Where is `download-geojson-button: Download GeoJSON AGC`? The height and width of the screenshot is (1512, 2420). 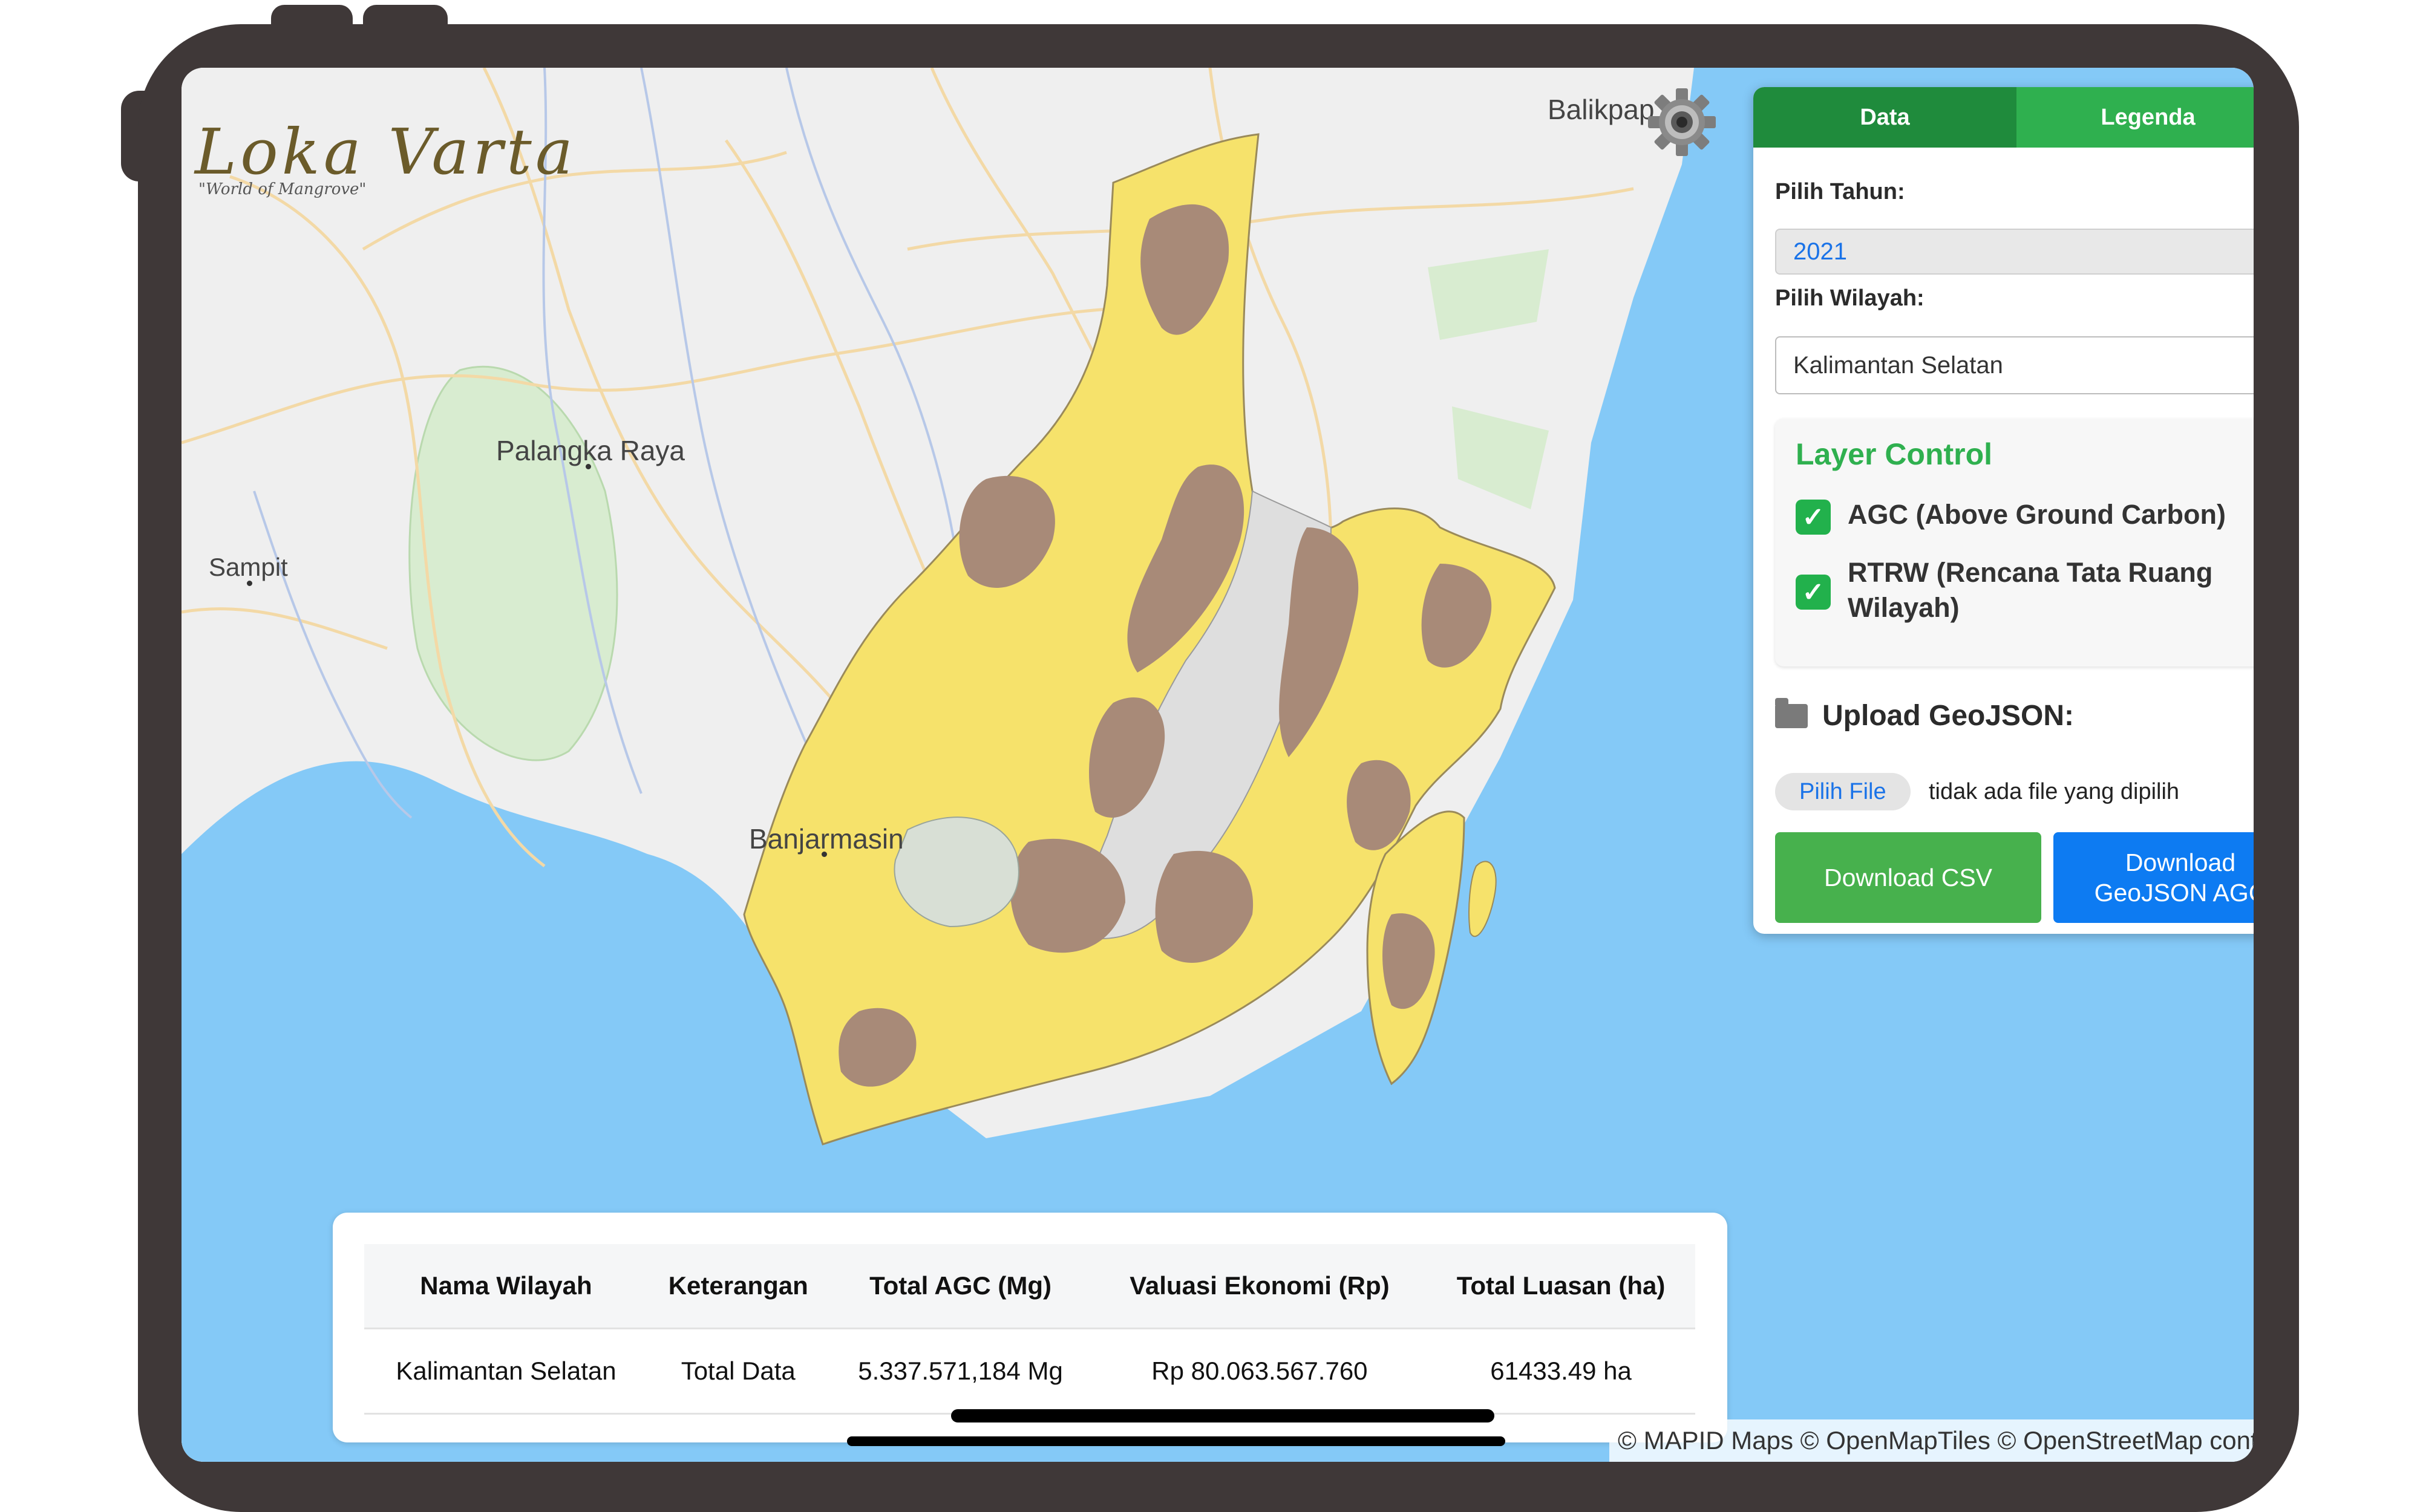 download-geojson-button: Download GeoJSON AGC is located at coordinates (2153, 877).